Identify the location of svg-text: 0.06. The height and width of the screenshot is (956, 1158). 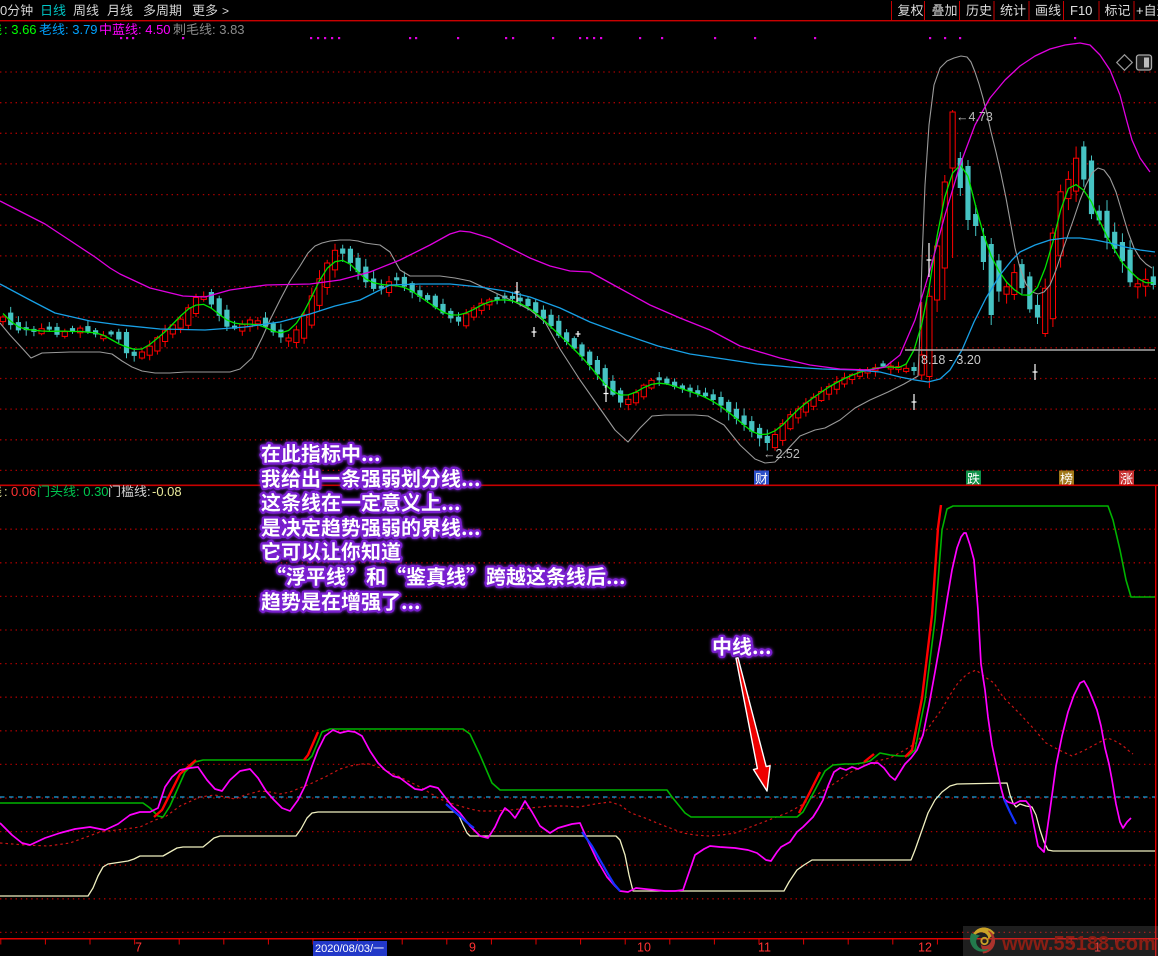
(23, 491).